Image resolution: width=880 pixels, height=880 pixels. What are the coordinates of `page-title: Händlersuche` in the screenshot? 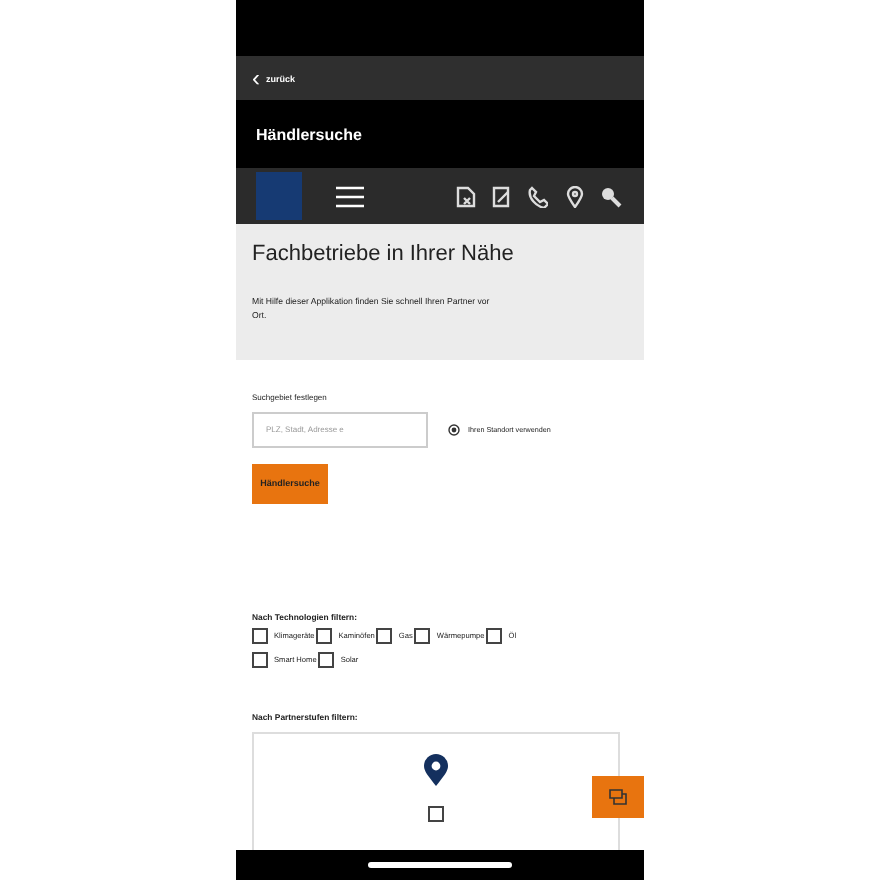 It's located at (309, 134).